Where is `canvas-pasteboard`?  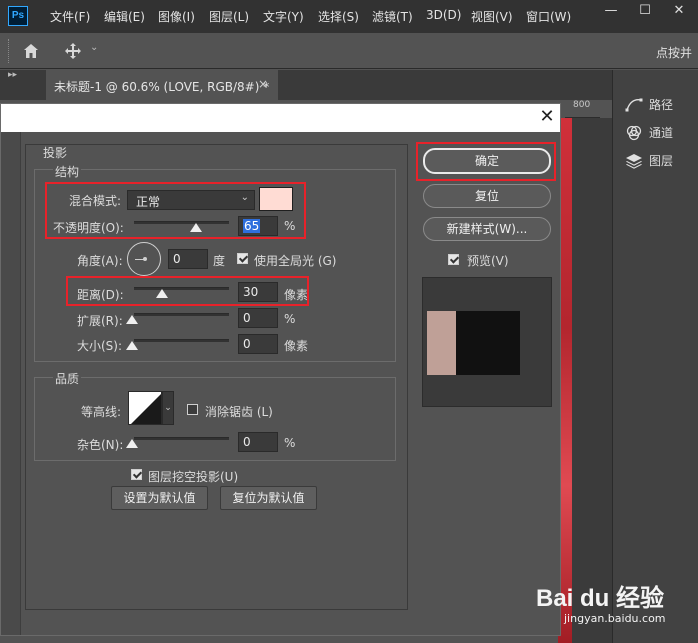 canvas-pasteboard is located at coordinates (592, 380).